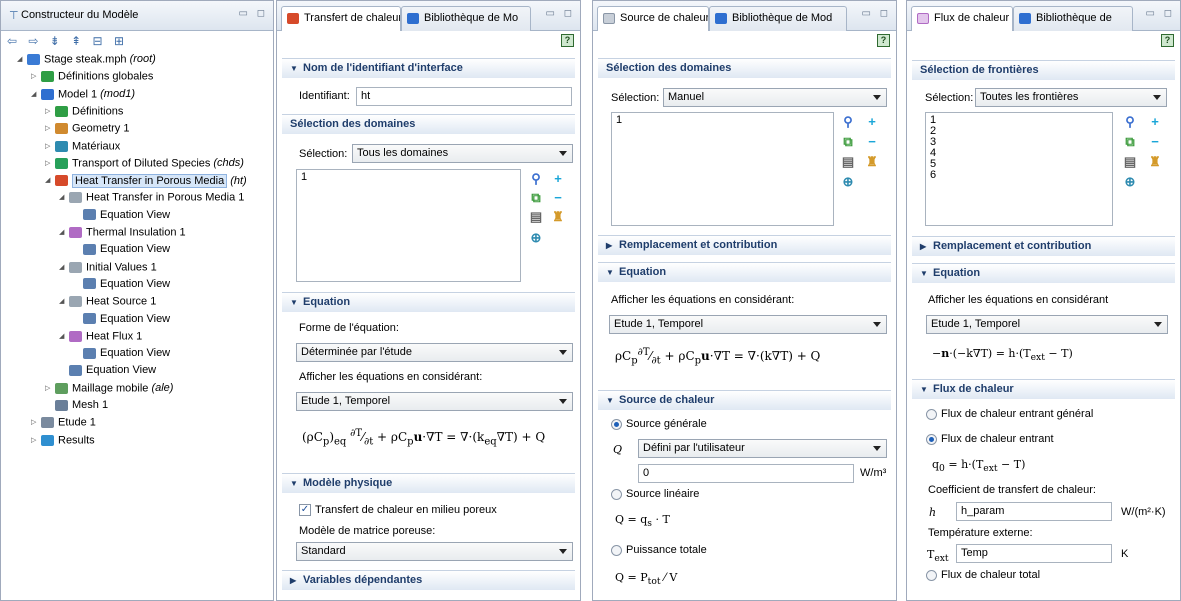 Image resolution: width=1181 pixels, height=601 pixels. Describe the element at coordinates (931, 414) in the screenshot. I see `general-inward-flux-radio` at that location.